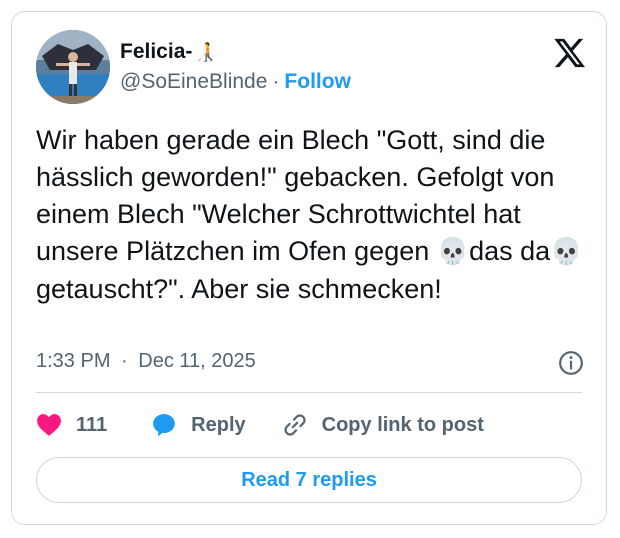 The width and height of the screenshot is (620, 538). What do you see at coordinates (569, 53) in the screenshot?
I see `x-logo-icon` at bounding box center [569, 53].